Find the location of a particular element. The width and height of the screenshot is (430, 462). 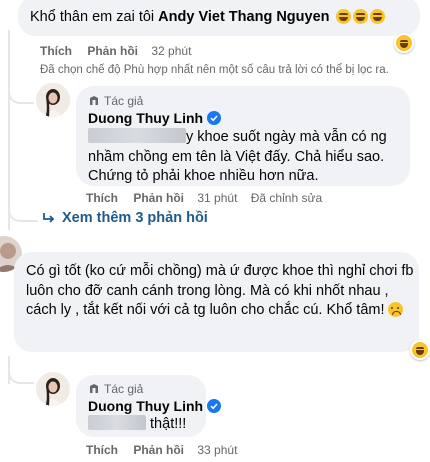

reply-text-body: thật!!! is located at coordinates (168, 424).